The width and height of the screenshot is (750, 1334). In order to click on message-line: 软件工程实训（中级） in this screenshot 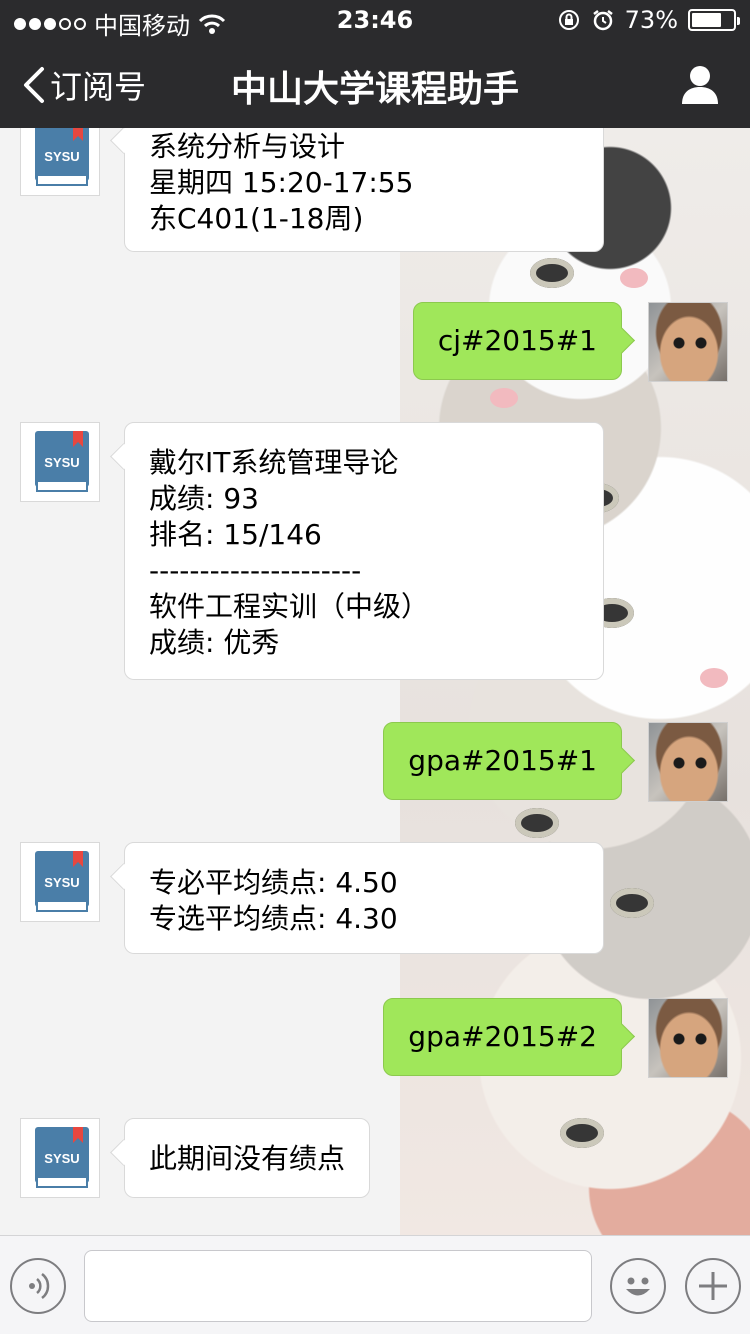, I will do `click(289, 606)`.